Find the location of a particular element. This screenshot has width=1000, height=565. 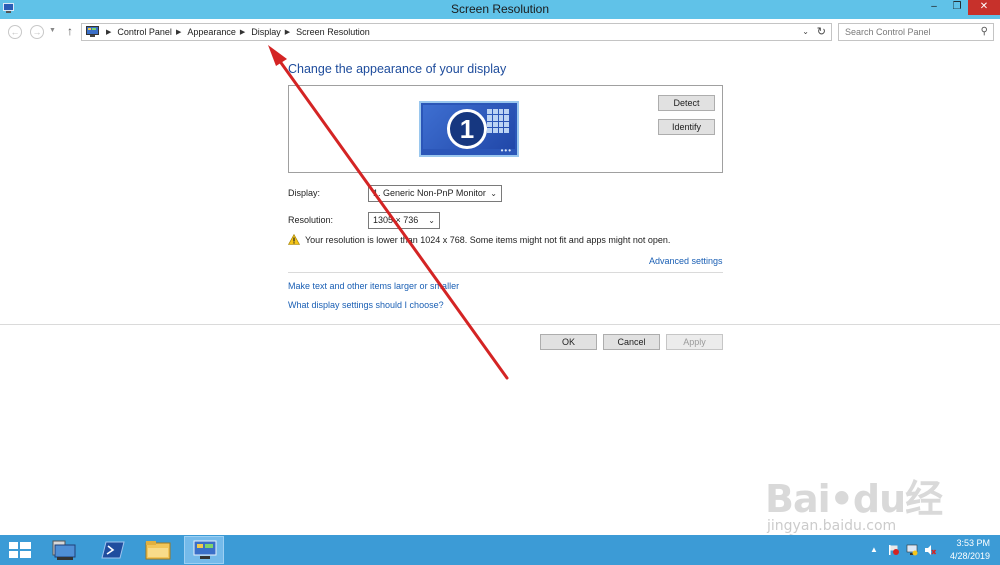

monitor-number-badge: 1 is located at coordinates (467, 129).